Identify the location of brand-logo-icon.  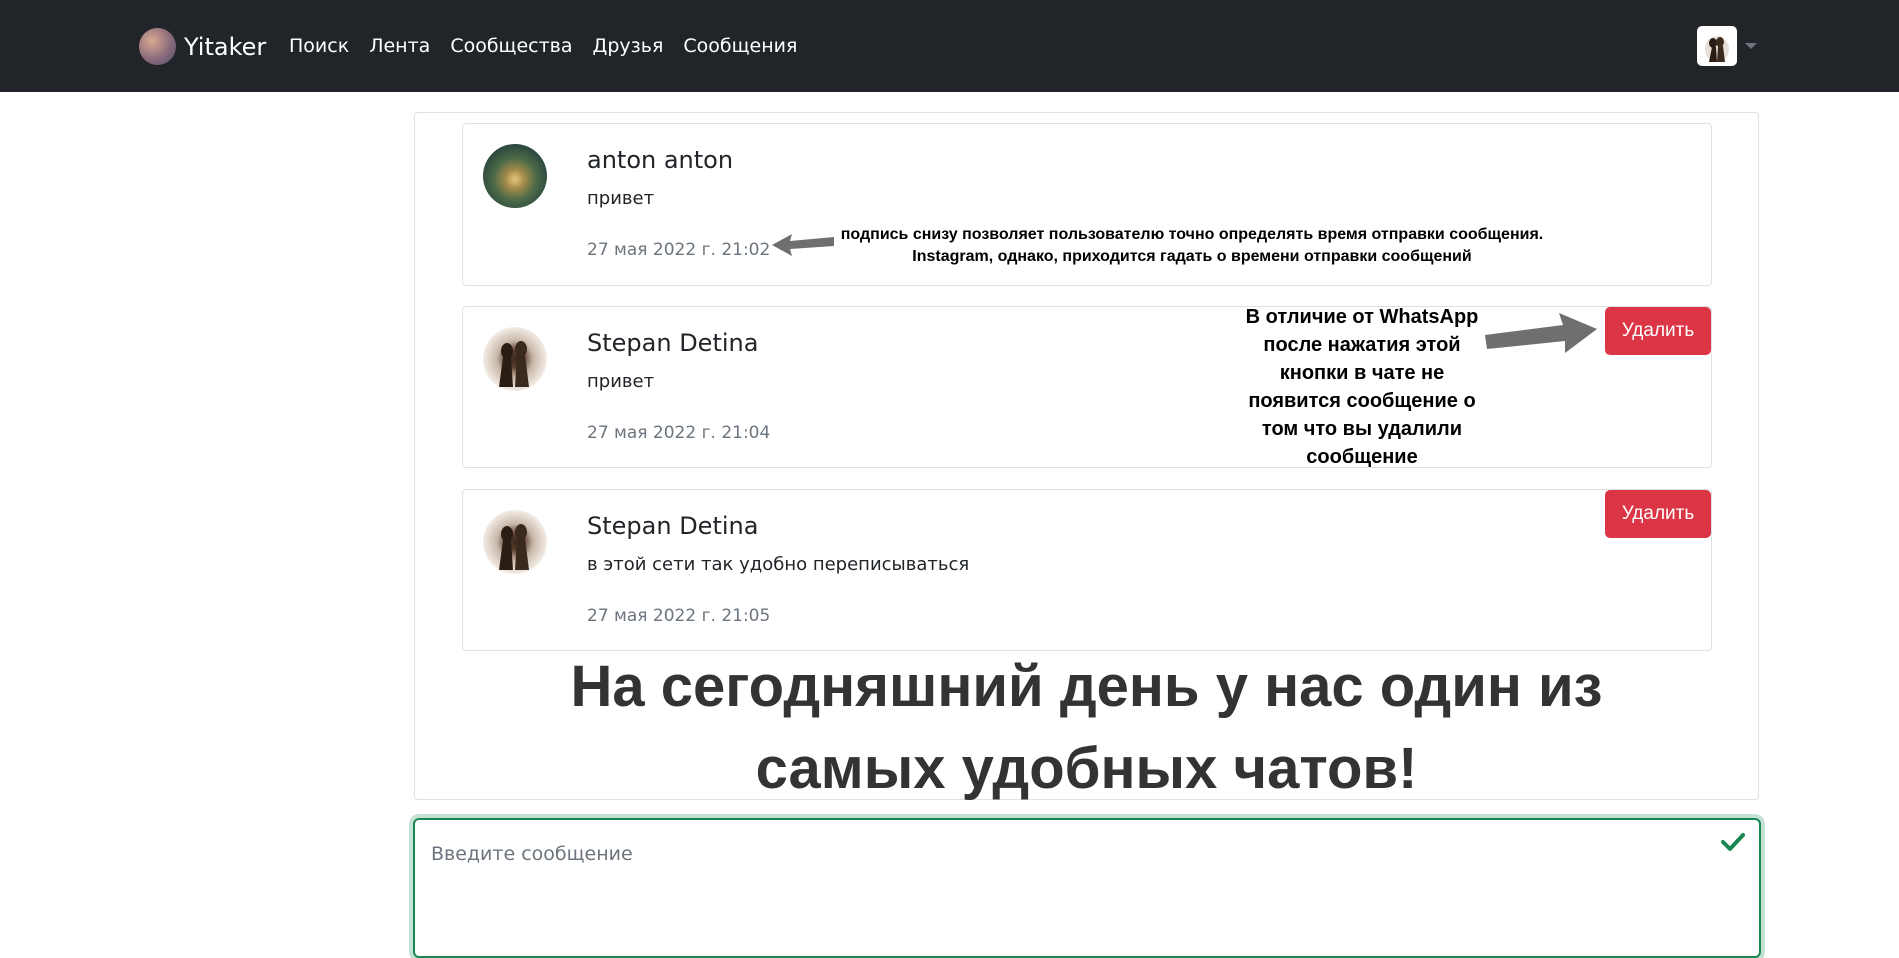
(157, 46).